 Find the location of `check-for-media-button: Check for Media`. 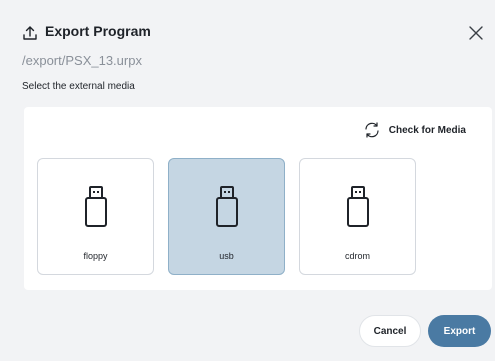

check-for-media-button: Check for Media is located at coordinates (414, 130).